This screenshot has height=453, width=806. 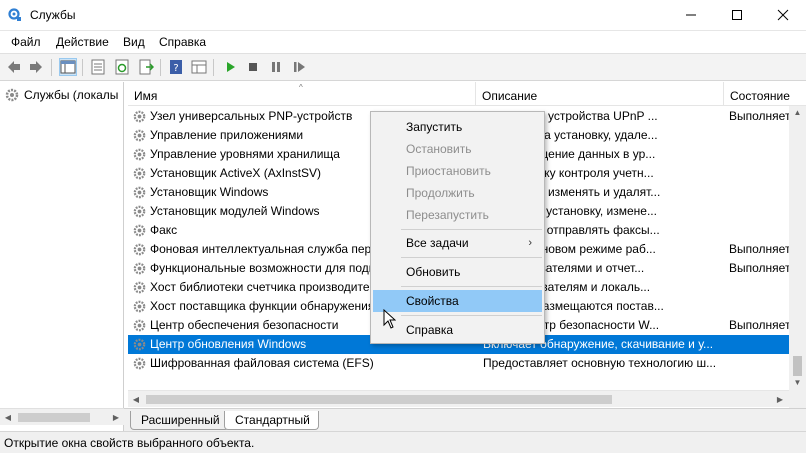 I want to click on list-vertical-scrollbar: ▲ ▼, so click(x=797, y=257).